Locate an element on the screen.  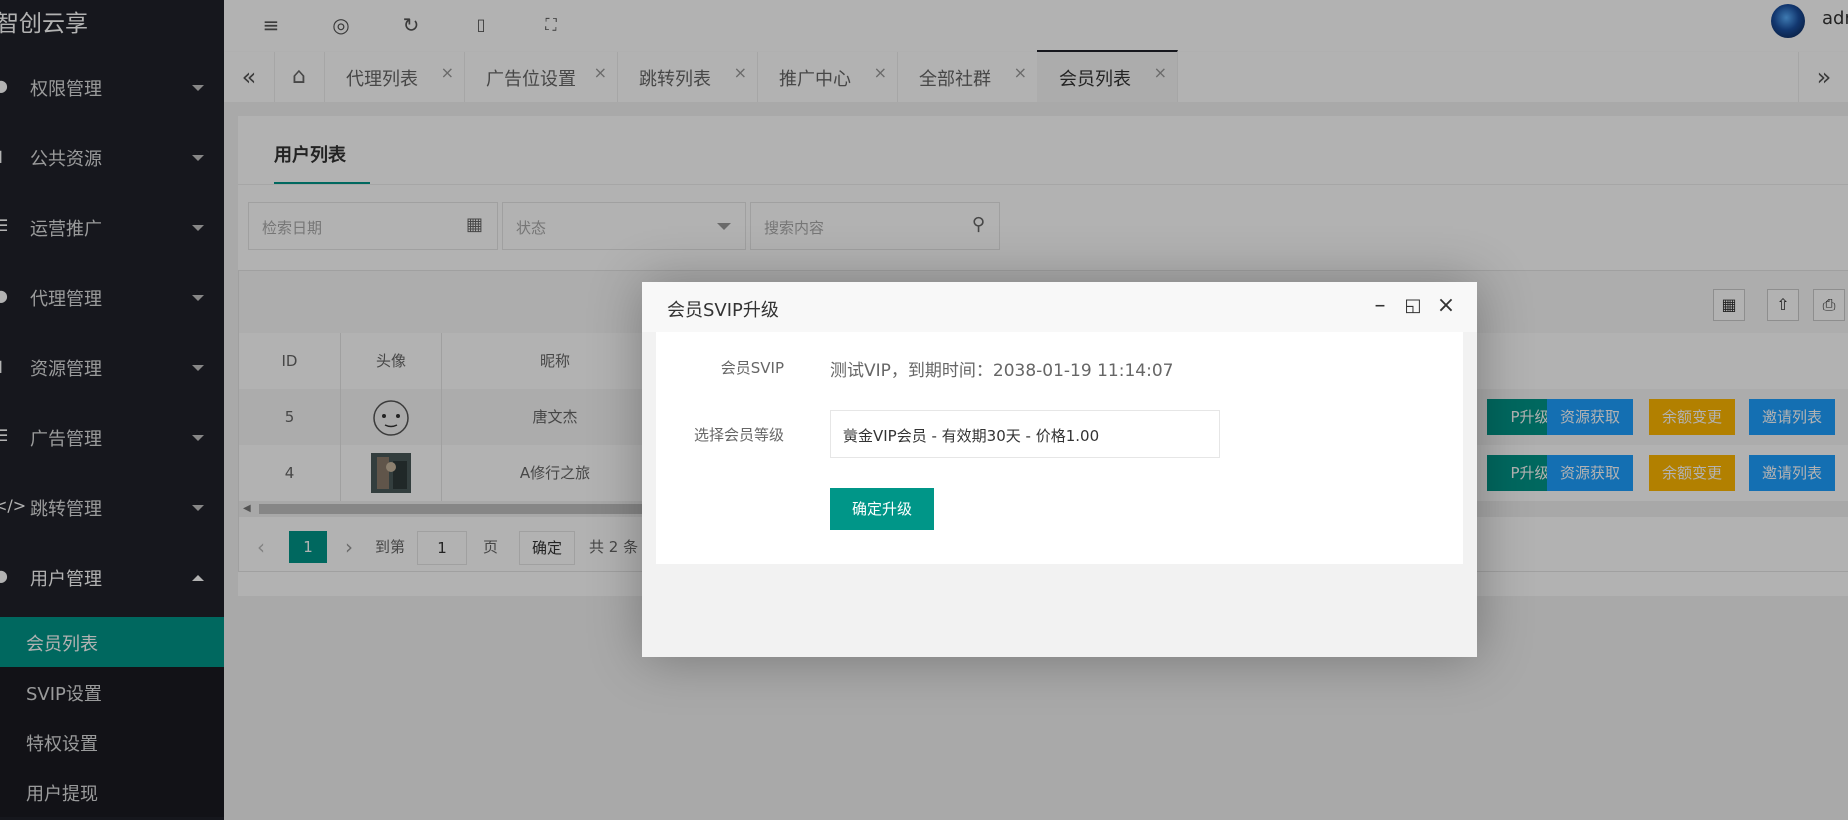
minimize-icon: – is located at coordinates (1380, 306).